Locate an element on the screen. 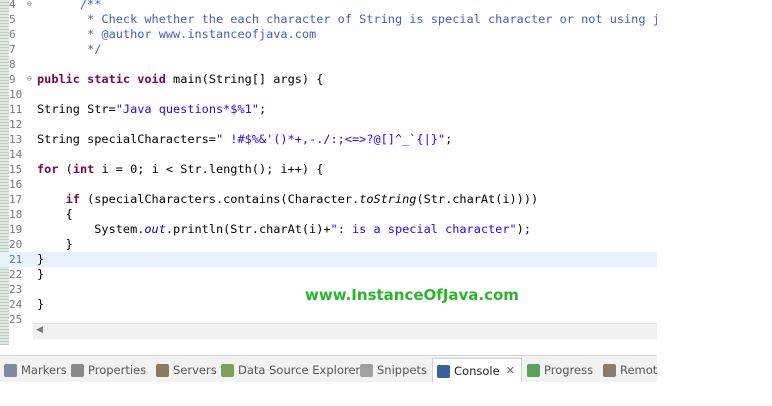 This screenshot has height=406, width=772. code-line: 10 is located at coordinates (328, 94).